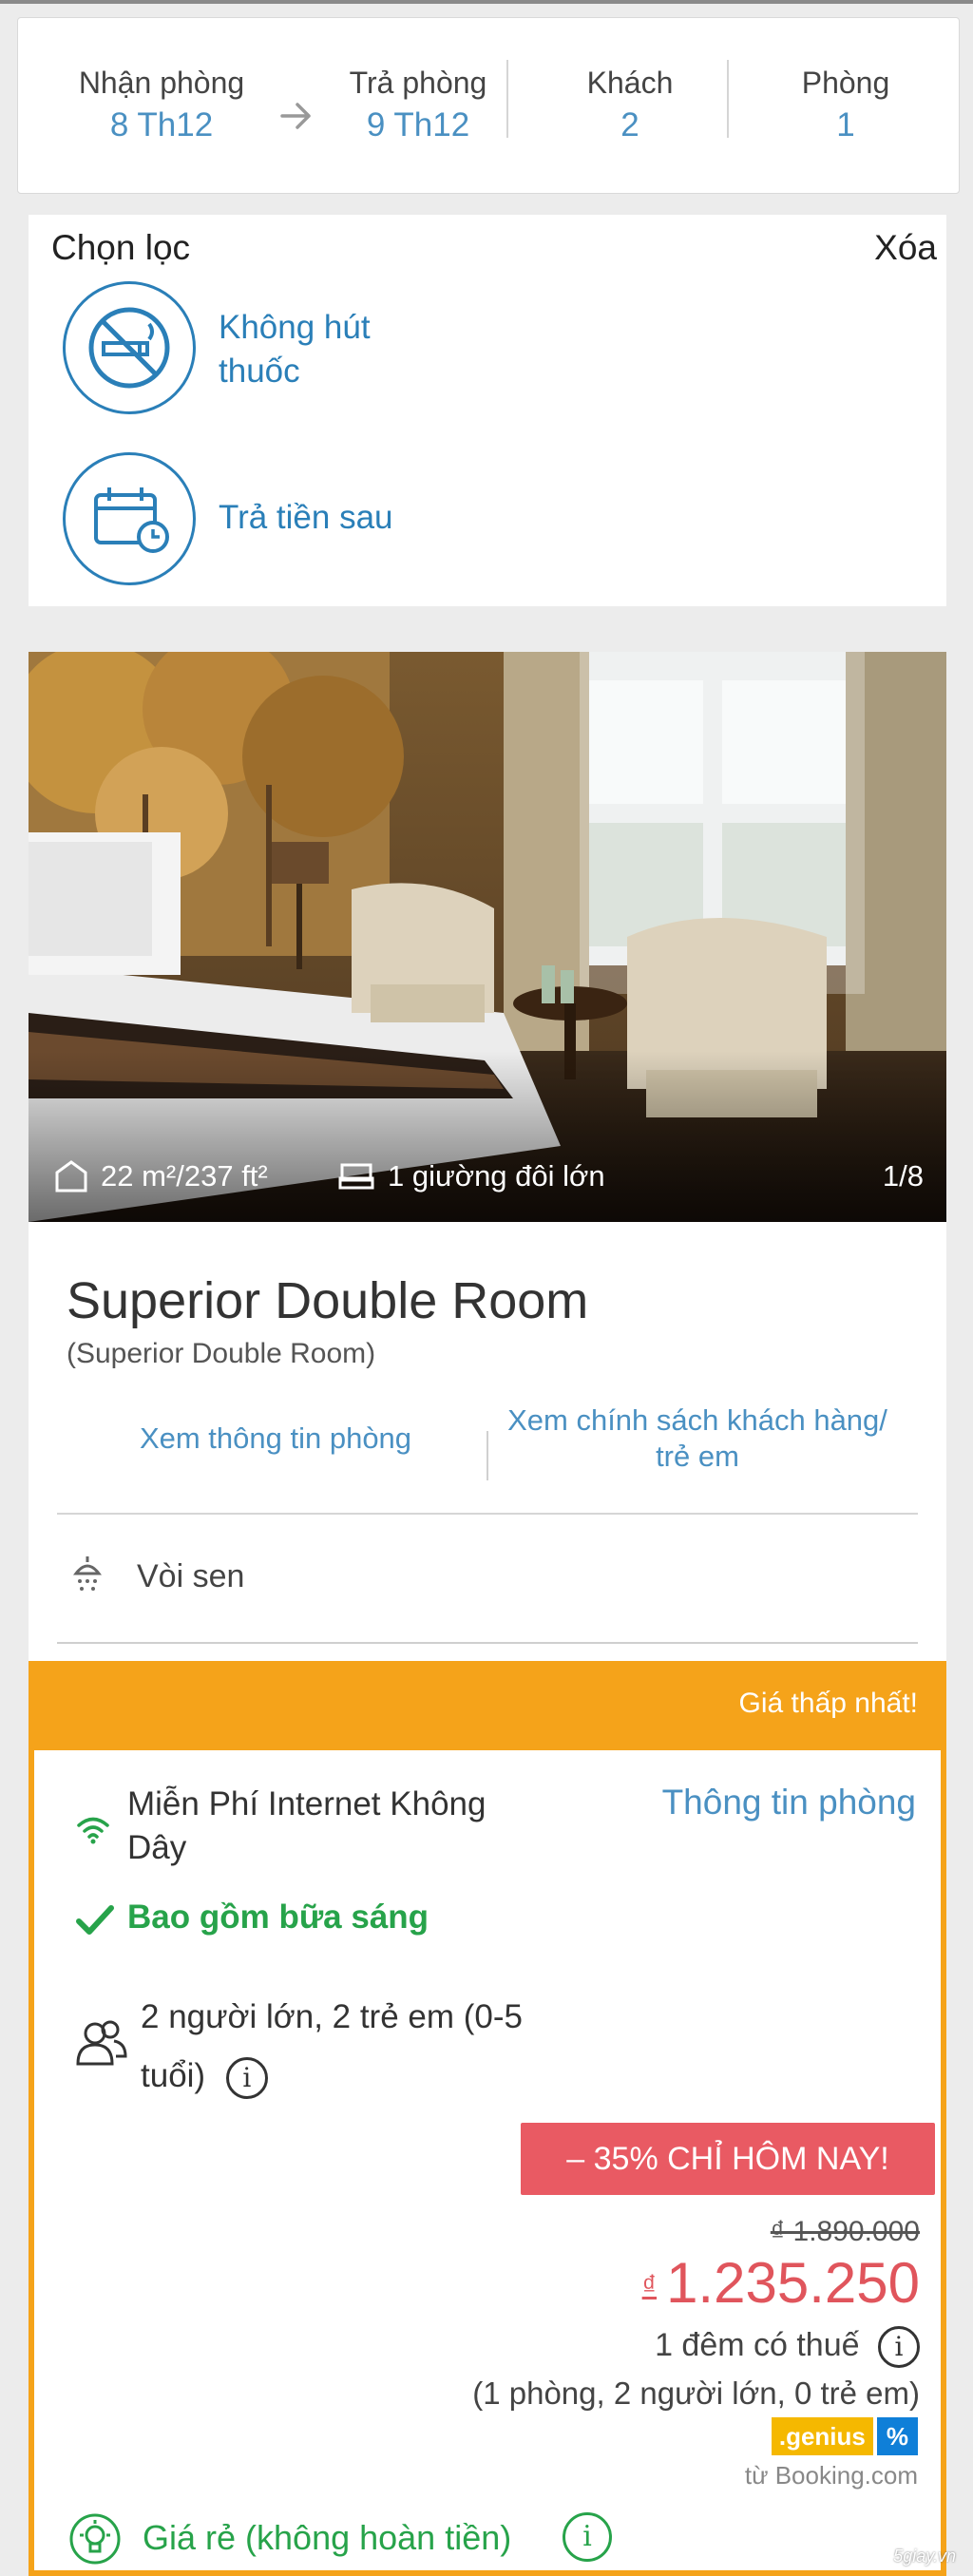  What do you see at coordinates (697, 1420) in the screenshot?
I see `link-line: Xem chính sách khách hàng/` at bounding box center [697, 1420].